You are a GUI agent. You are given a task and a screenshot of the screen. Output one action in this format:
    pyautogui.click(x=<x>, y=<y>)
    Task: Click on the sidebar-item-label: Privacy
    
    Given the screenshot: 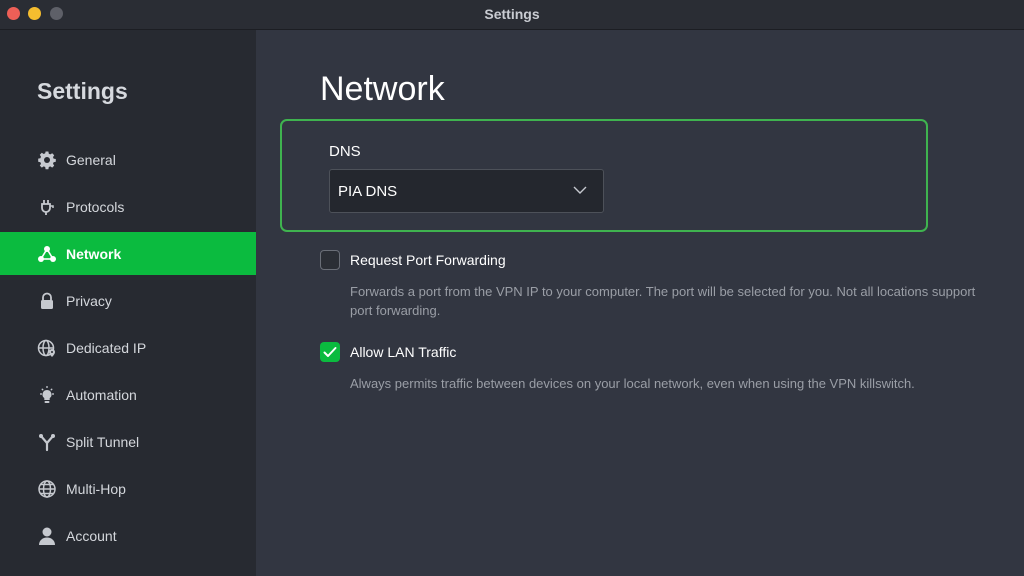 What is the action you would take?
    pyautogui.click(x=89, y=300)
    